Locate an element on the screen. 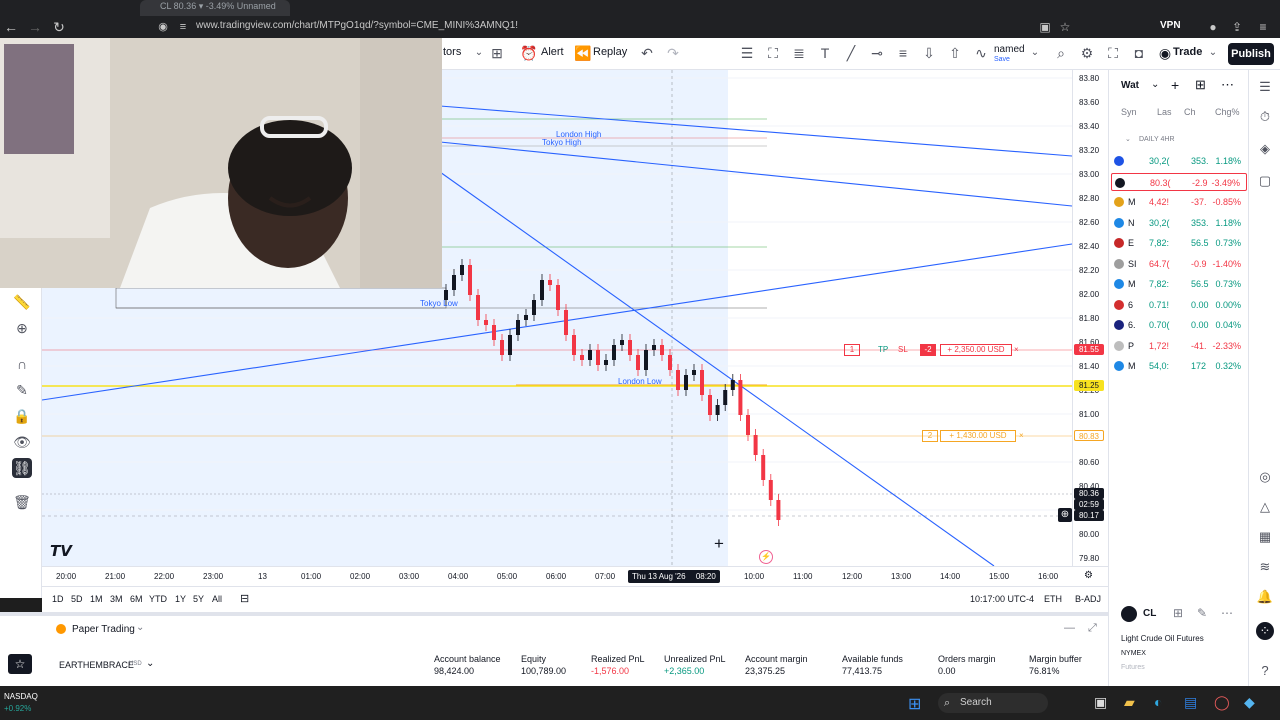  edge-icon: ◐ is located at coordinates (1158, 702).